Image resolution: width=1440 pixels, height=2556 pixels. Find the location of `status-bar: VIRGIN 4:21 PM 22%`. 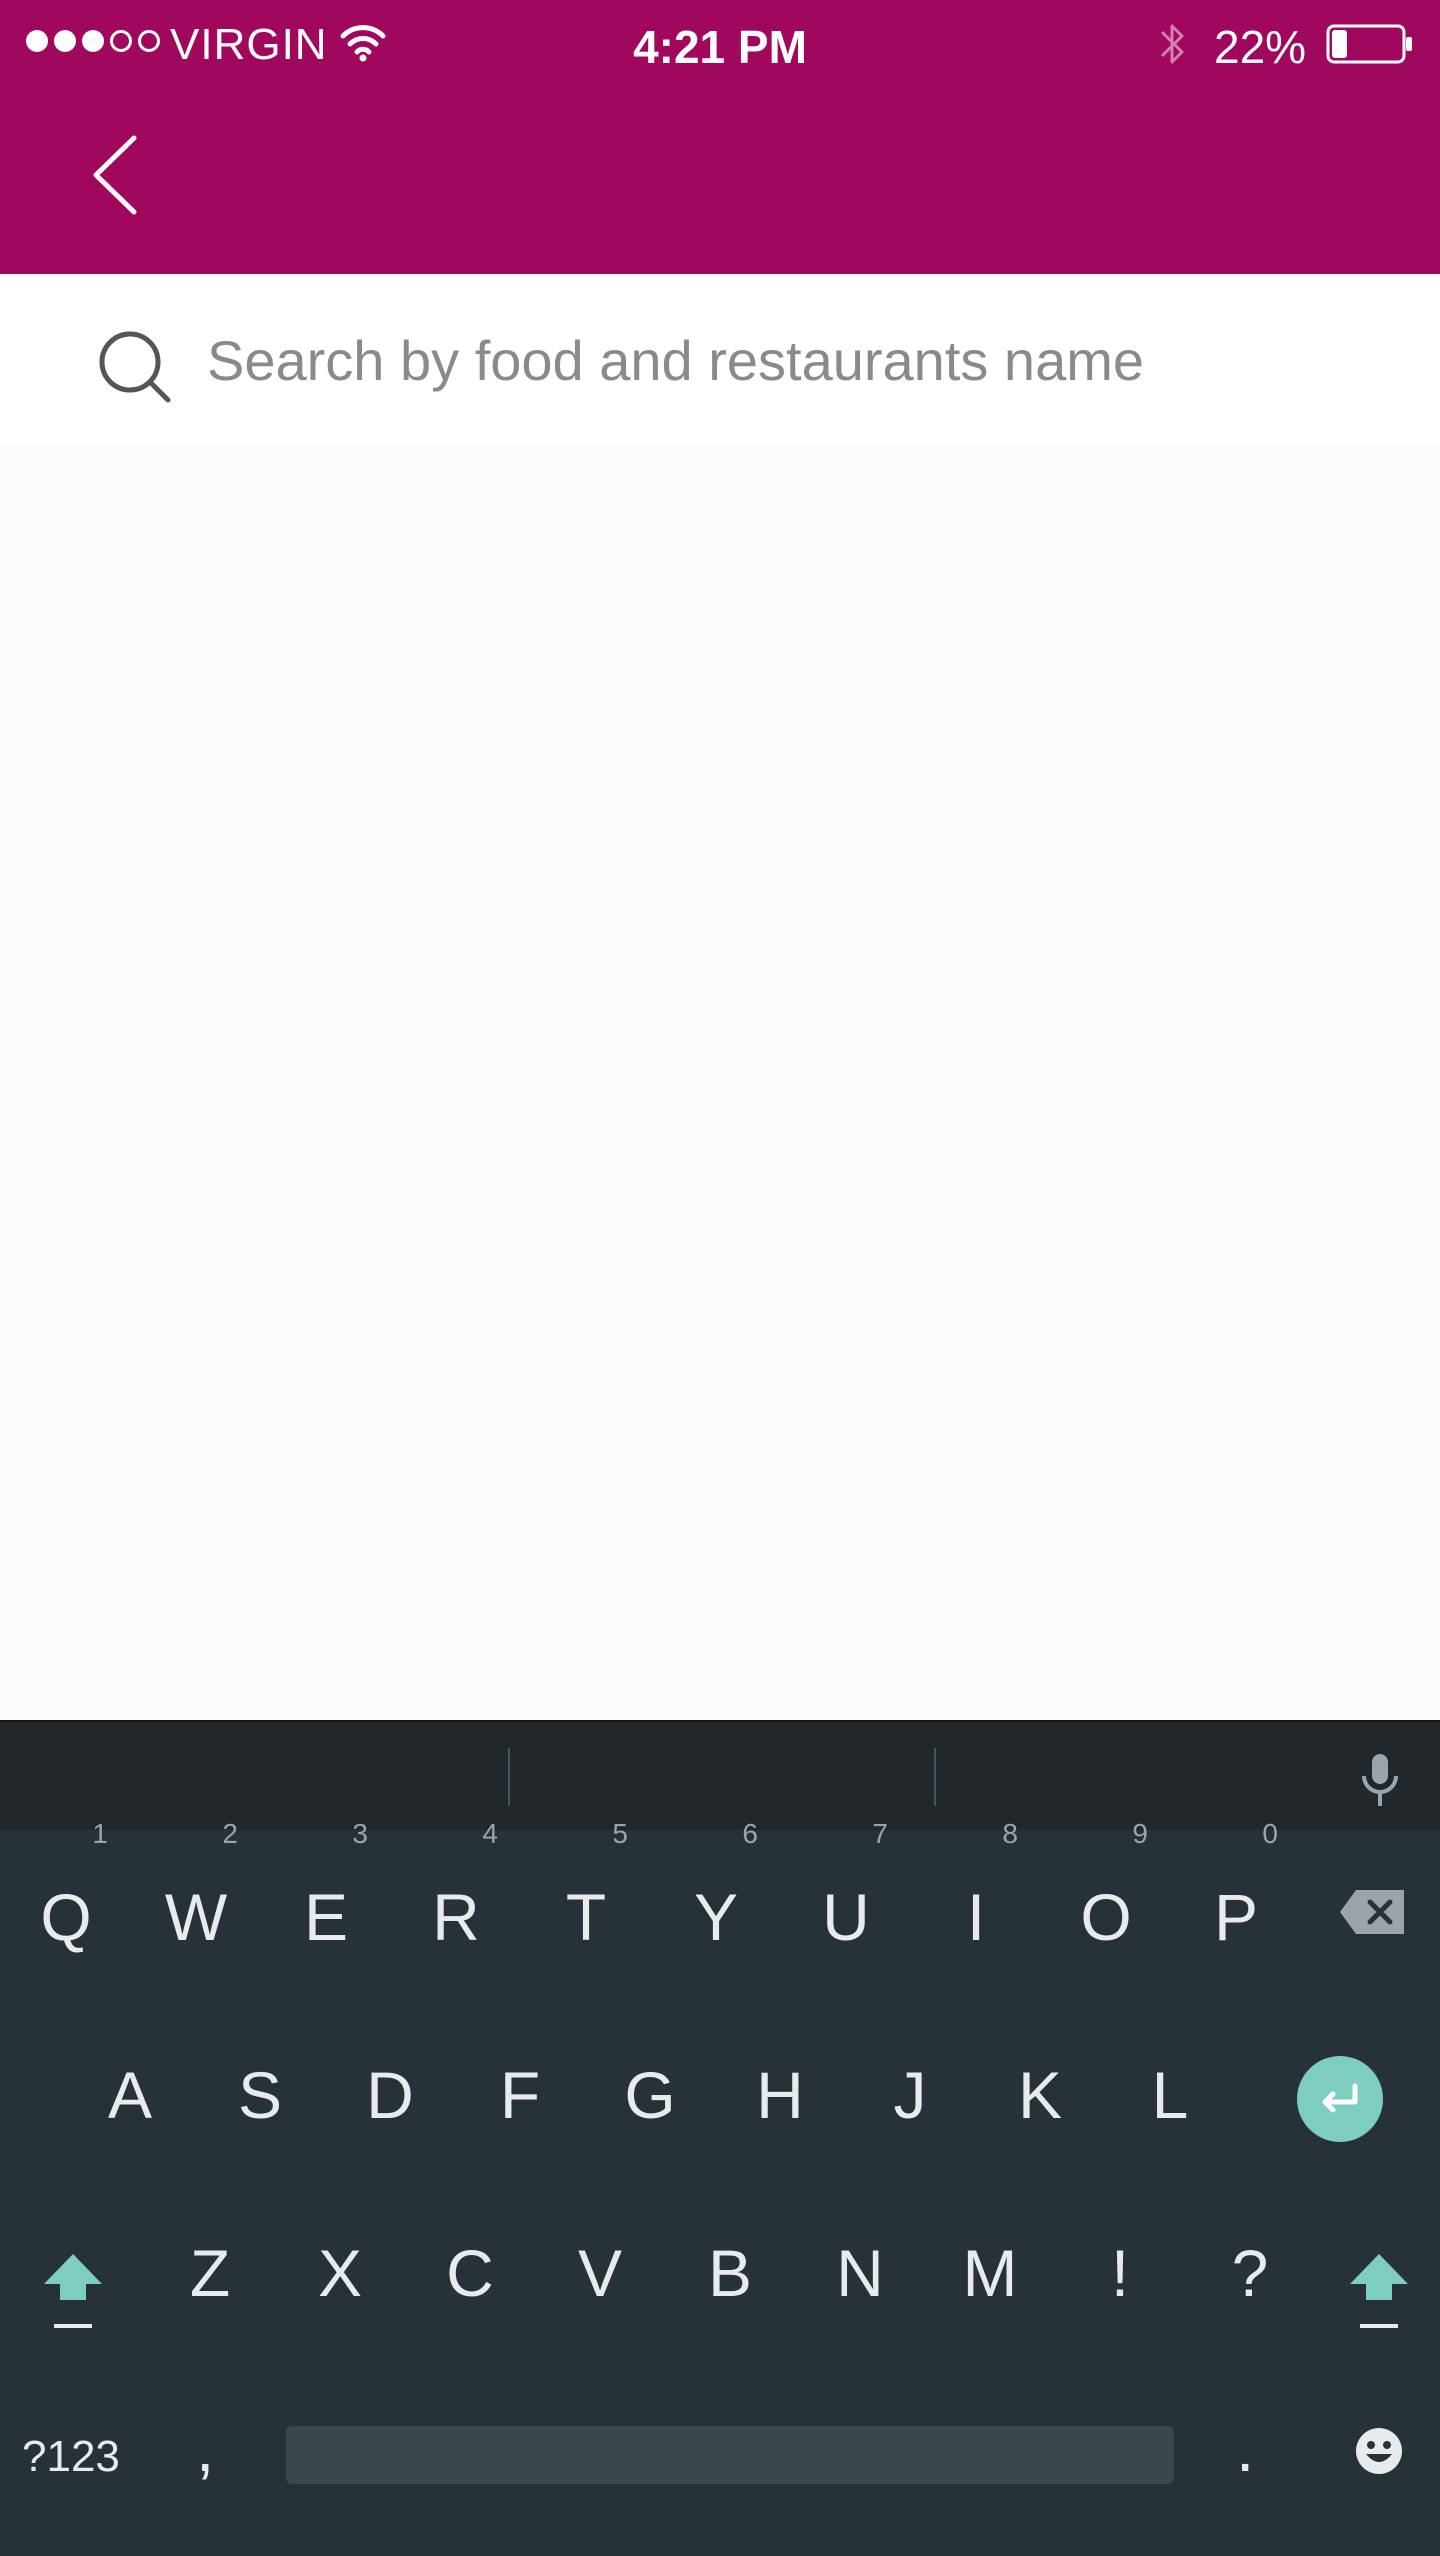

status-bar: VIRGIN 4:21 PM 22% is located at coordinates (720, 45).